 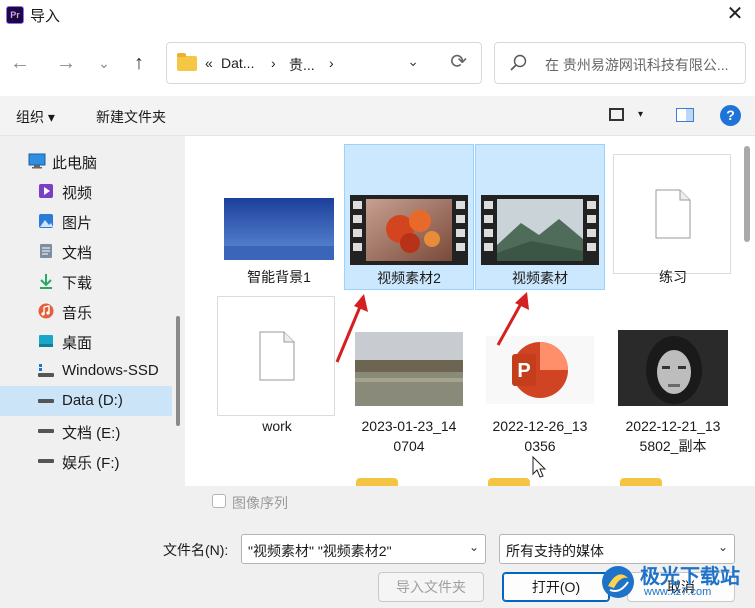 I want to click on powerpoint-icon: P, so click(x=540, y=370).